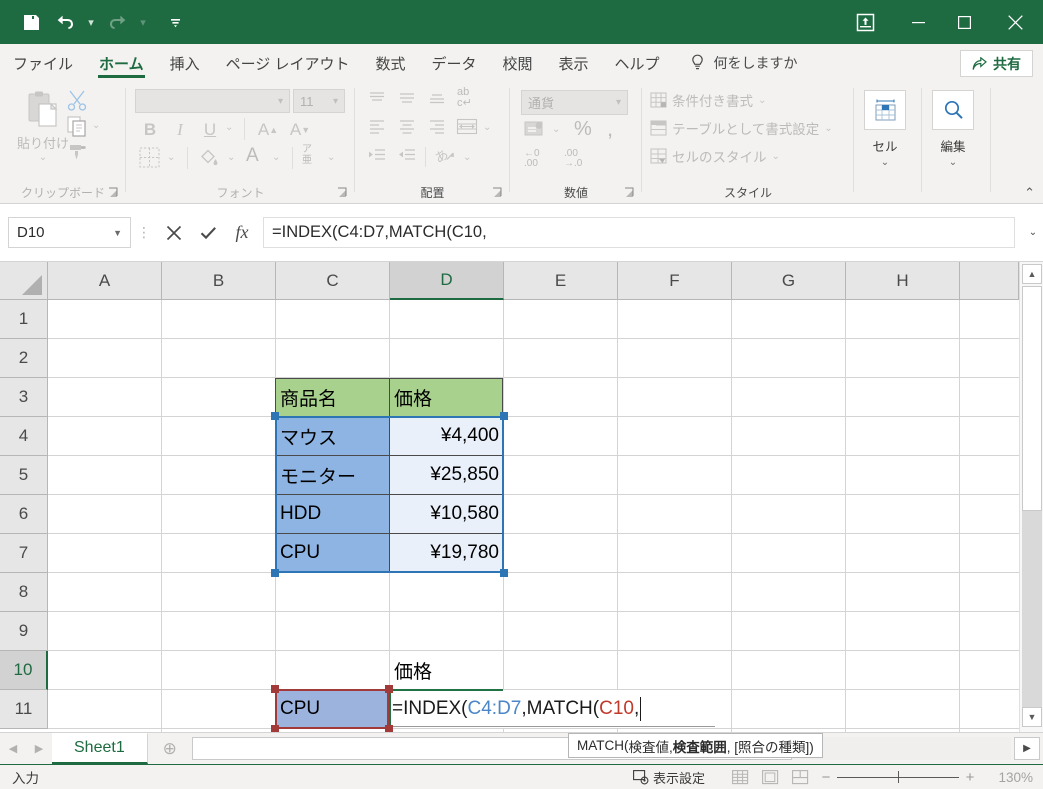  I want to click on editing-button: 編集 ⌄, so click(953, 136).